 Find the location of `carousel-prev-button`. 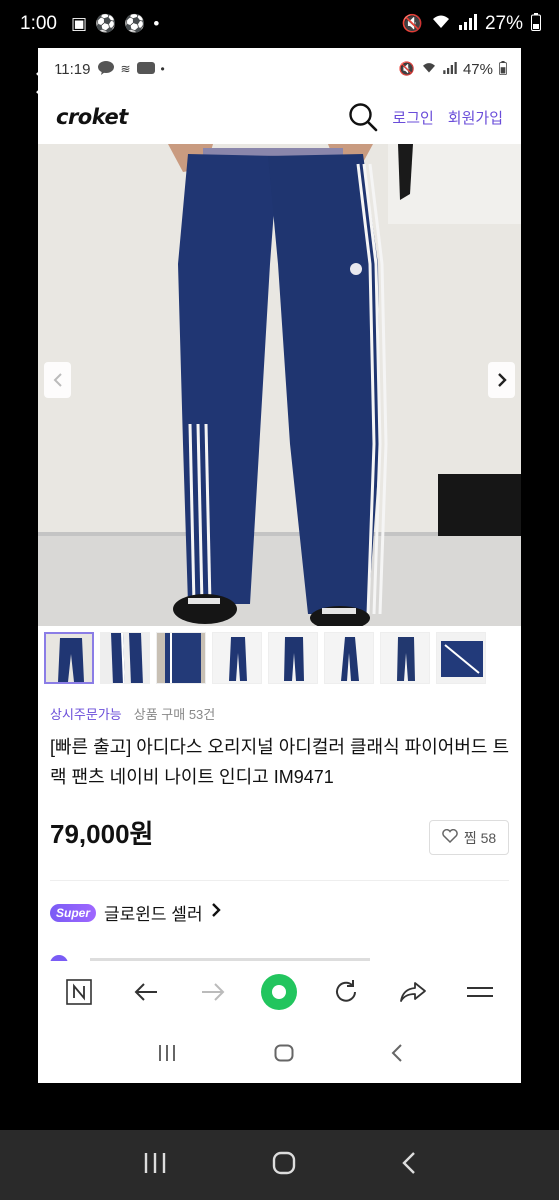

carousel-prev-button is located at coordinates (57, 380).